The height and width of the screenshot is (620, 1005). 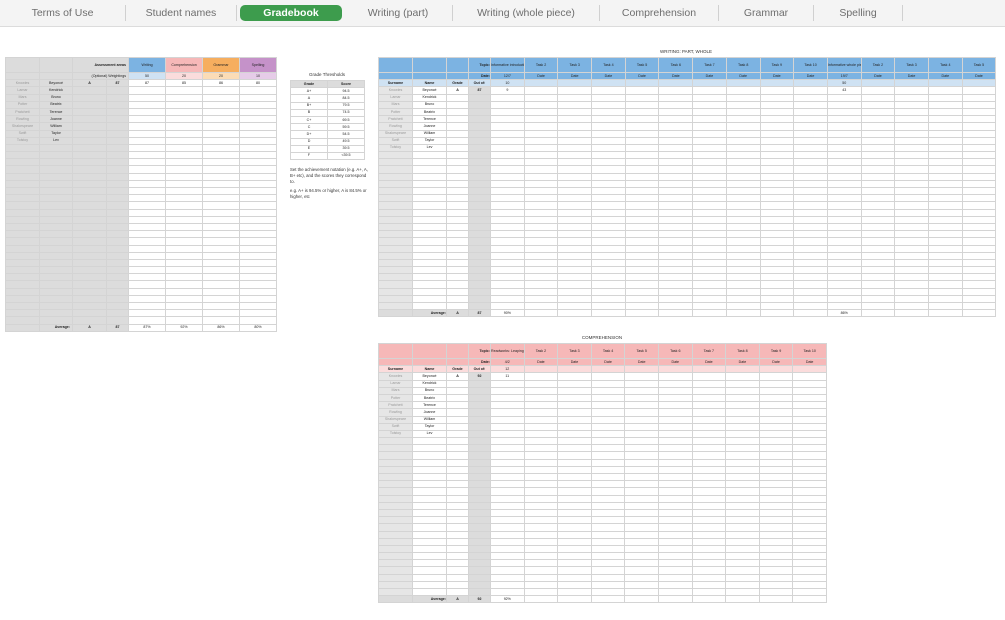 What do you see at coordinates (309, 141) in the screenshot?
I see `threshold-grade: D` at bounding box center [309, 141].